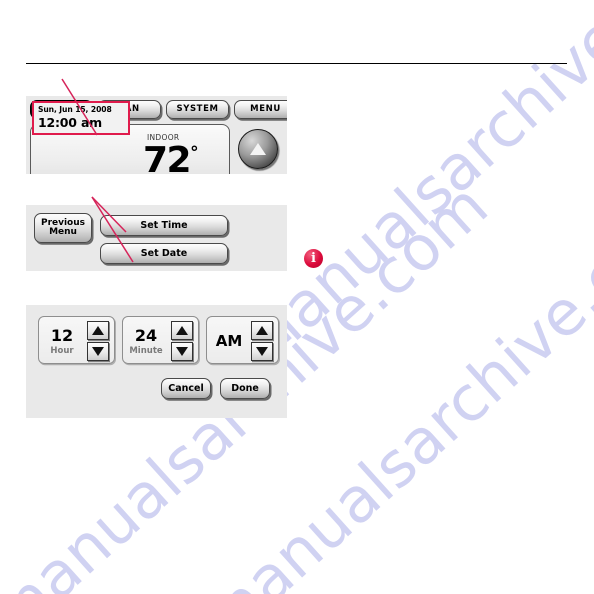 The image size is (594, 594). I want to click on indoor-temperature-value: 72, so click(167, 157).